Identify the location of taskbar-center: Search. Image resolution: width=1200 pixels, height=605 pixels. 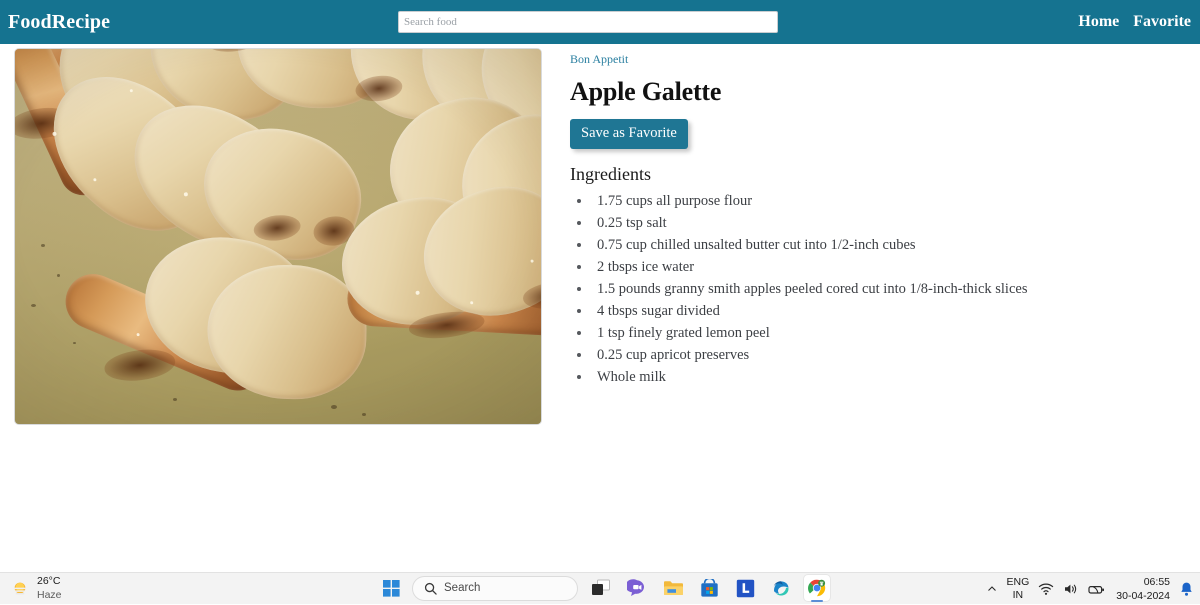
(478, 588).